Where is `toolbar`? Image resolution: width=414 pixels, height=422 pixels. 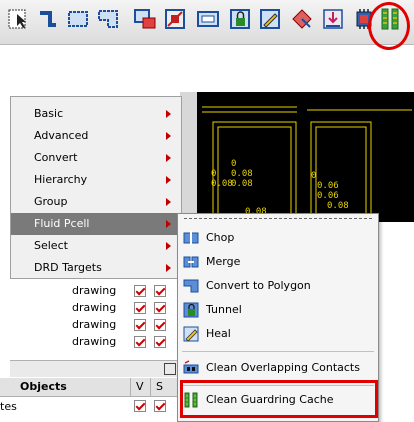
toolbar is located at coordinates (207, 25).